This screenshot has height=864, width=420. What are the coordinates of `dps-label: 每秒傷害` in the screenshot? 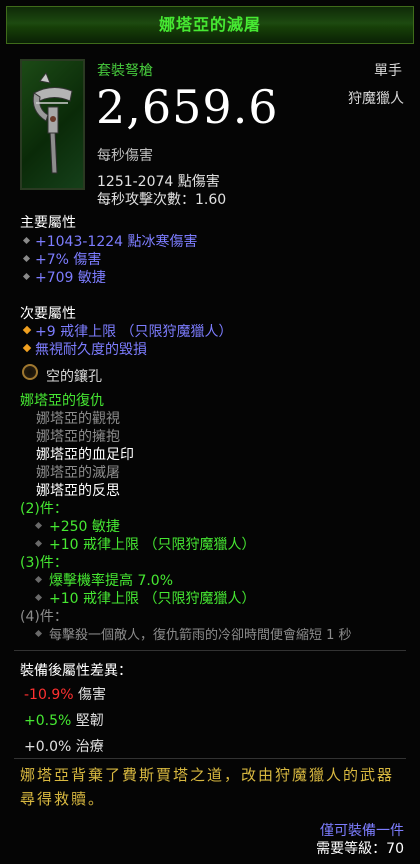 It's located at (125, 156).